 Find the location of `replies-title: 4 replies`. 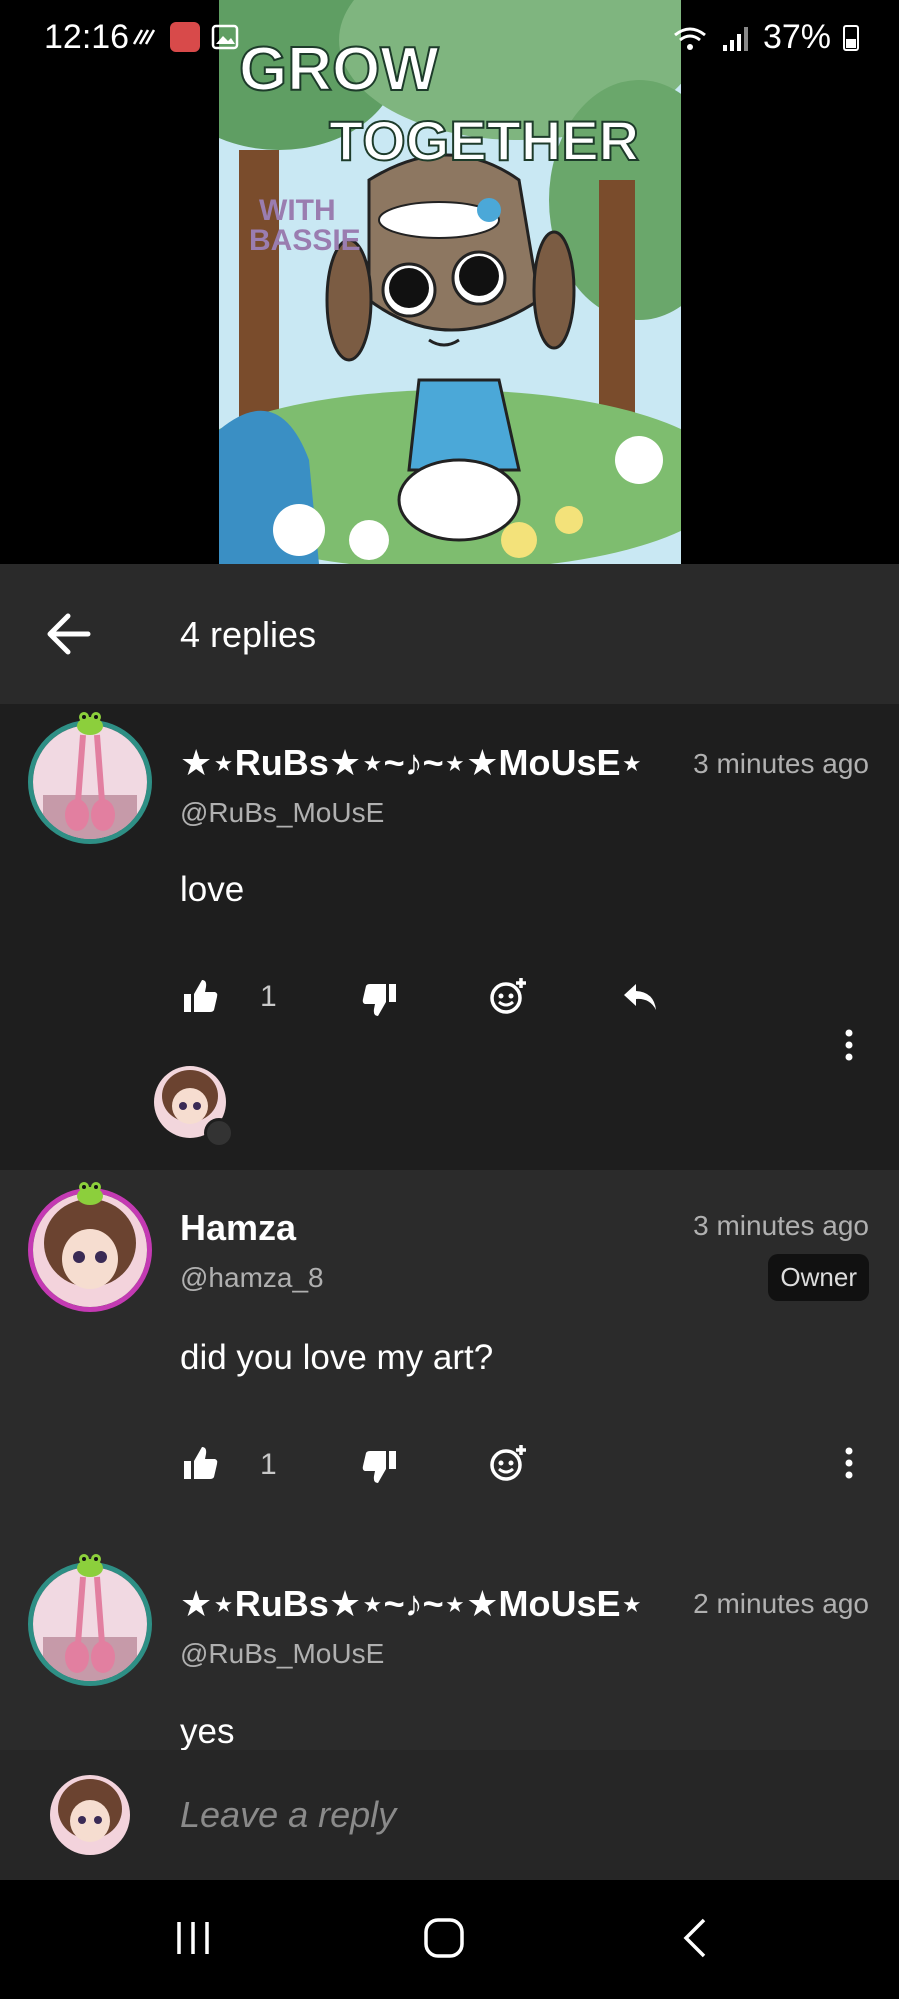

replies-title: 4 replies is located at coordinates (248, 634).